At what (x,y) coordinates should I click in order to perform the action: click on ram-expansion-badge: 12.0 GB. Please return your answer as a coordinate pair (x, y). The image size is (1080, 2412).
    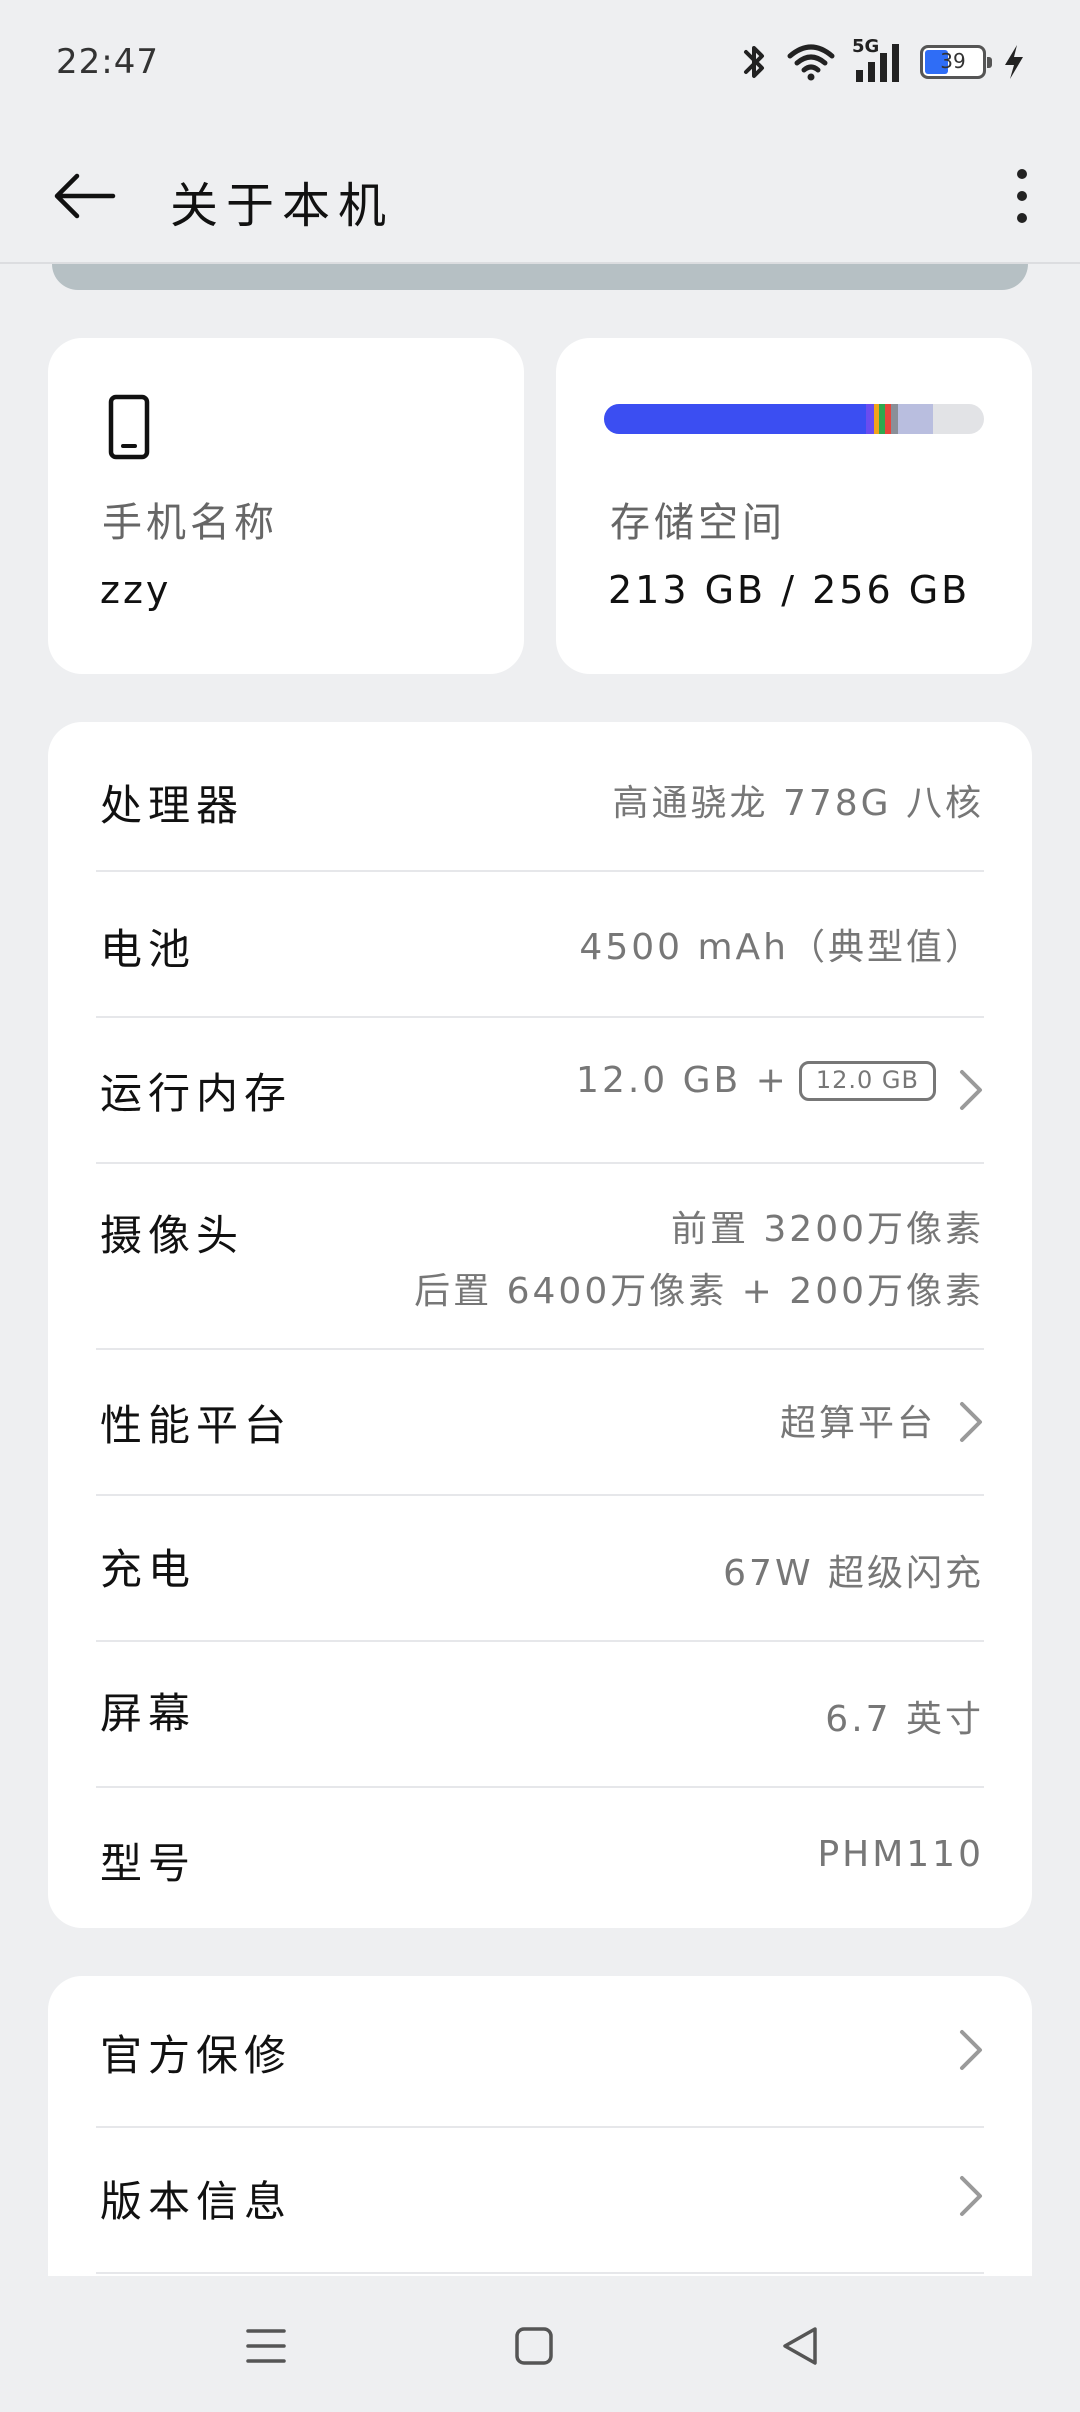
    Looking at the image, I should click on (867, 1081).